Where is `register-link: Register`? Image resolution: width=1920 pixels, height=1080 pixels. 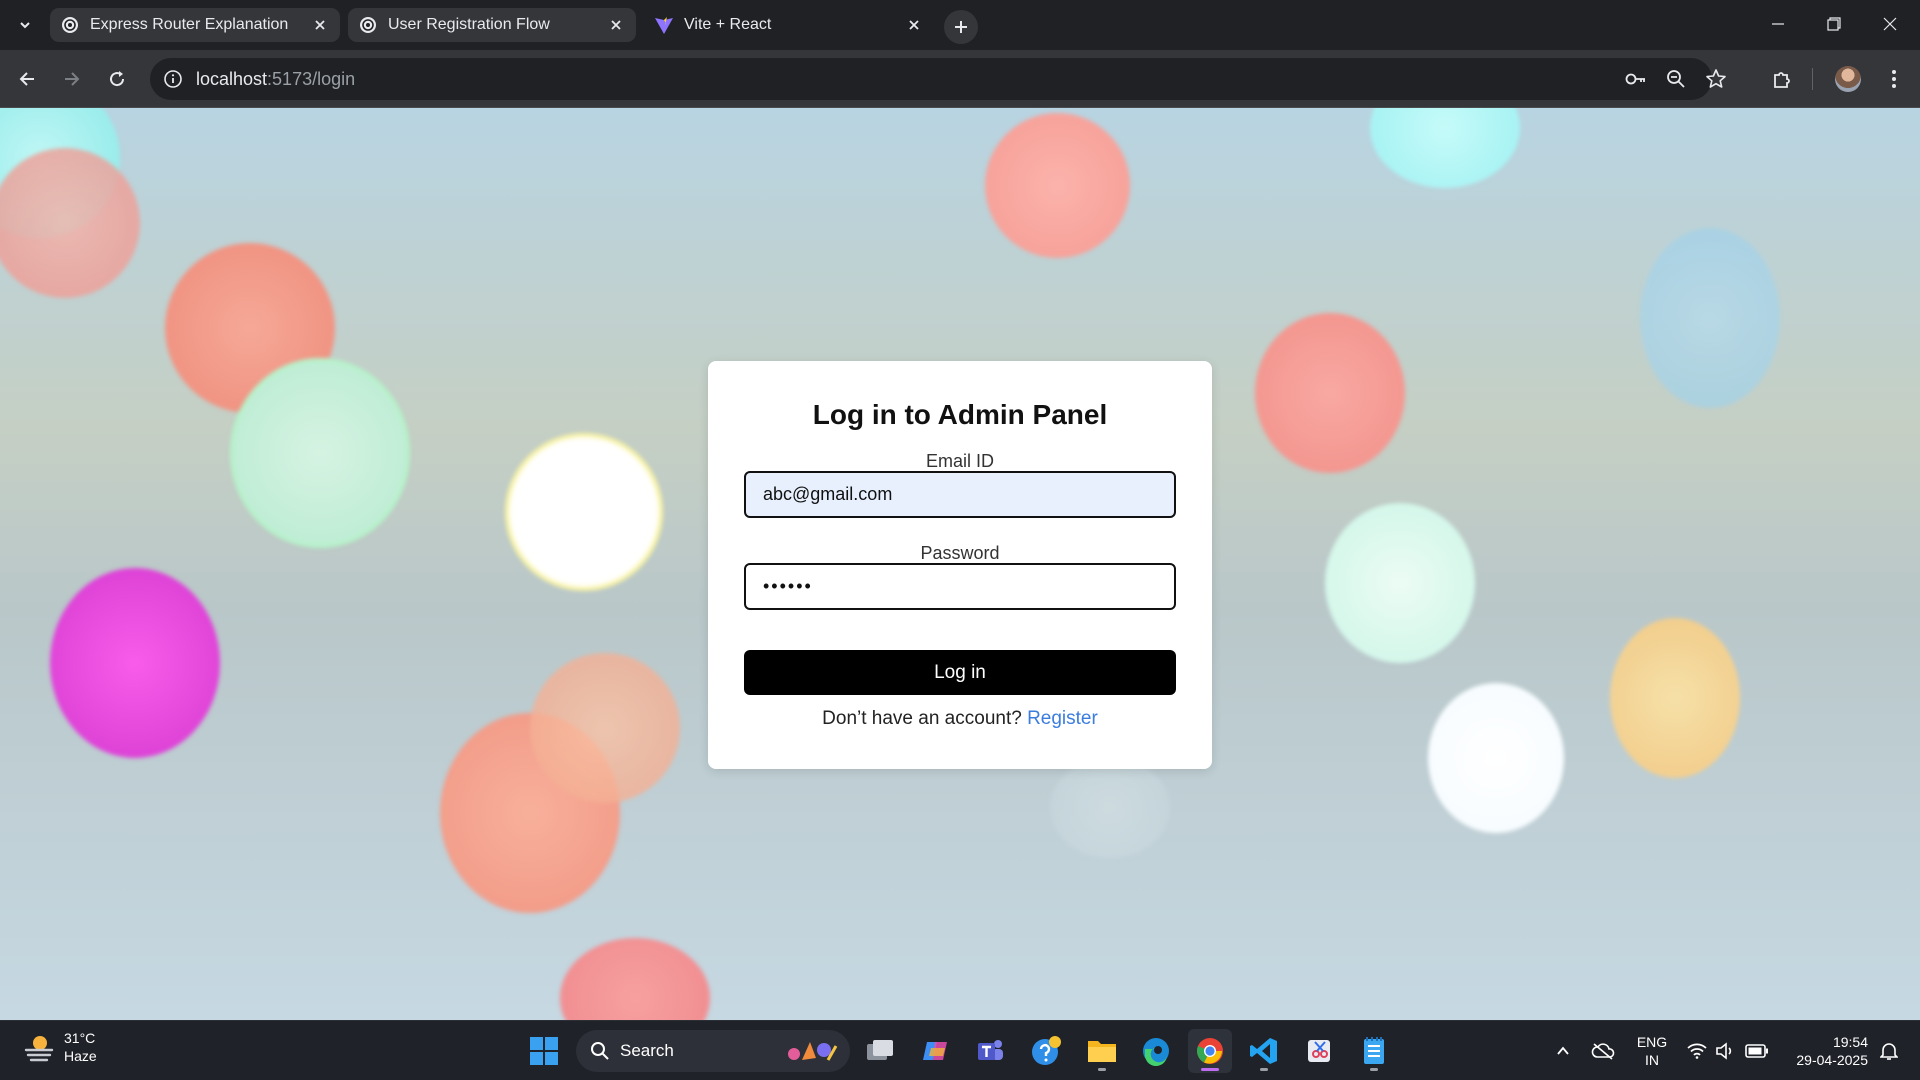 register-link: Register is located at coordinates (1062, 718).